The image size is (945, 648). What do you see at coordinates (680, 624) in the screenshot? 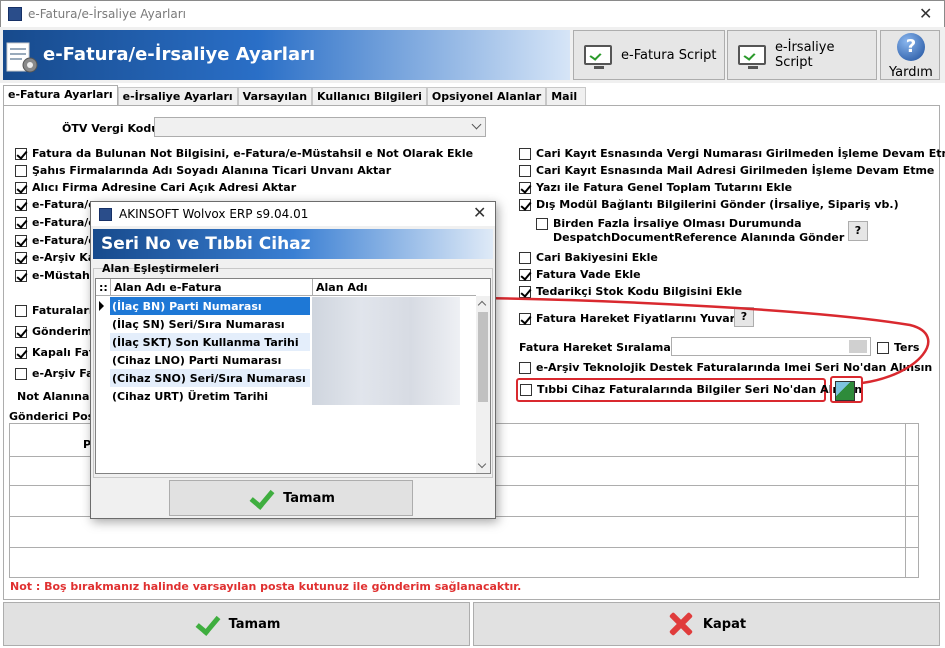
I see `close-x-icon` at bounding box center [680, 624].